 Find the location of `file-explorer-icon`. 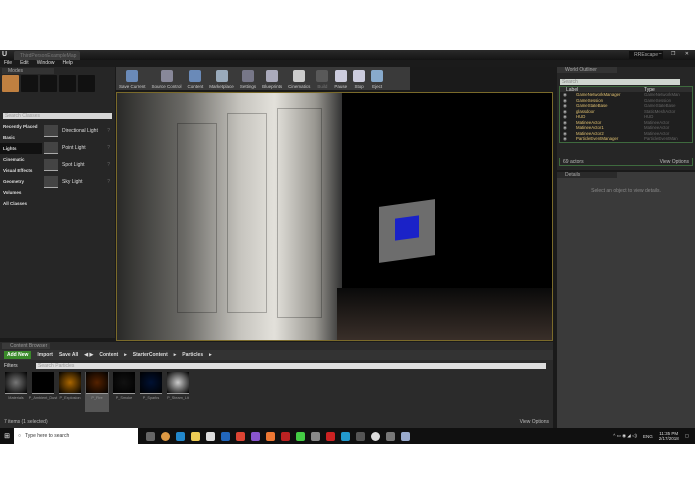

file-explorer-icon is located at coordinates (195, 436).